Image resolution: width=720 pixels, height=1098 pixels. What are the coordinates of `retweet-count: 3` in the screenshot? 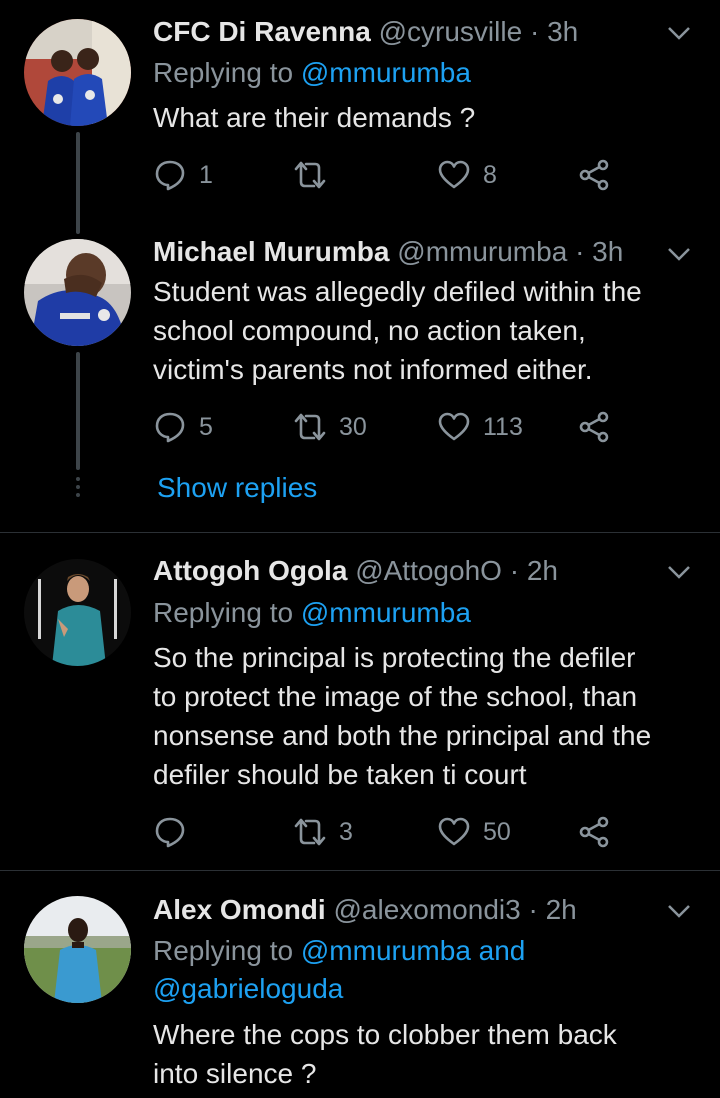 It's located at (346, 831).